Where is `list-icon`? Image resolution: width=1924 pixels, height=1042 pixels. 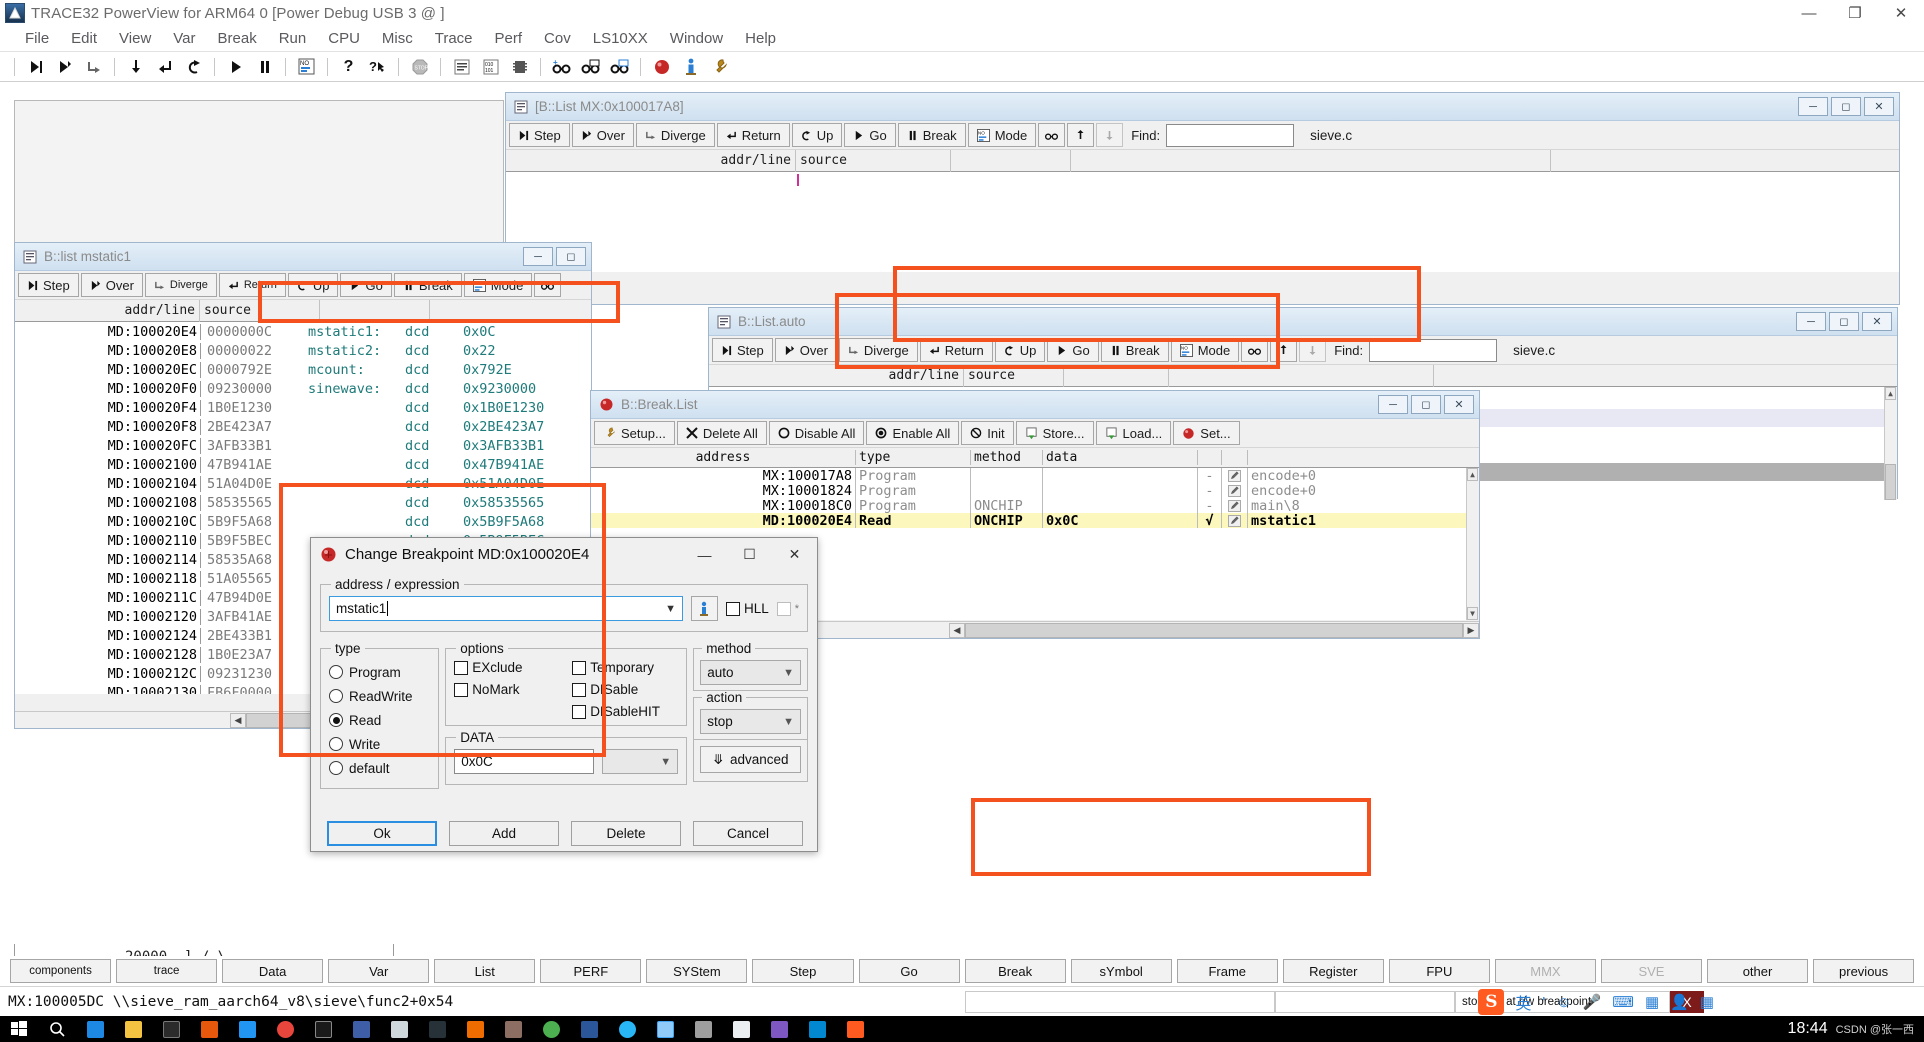 list-icon is located at coordinates (461, 67).